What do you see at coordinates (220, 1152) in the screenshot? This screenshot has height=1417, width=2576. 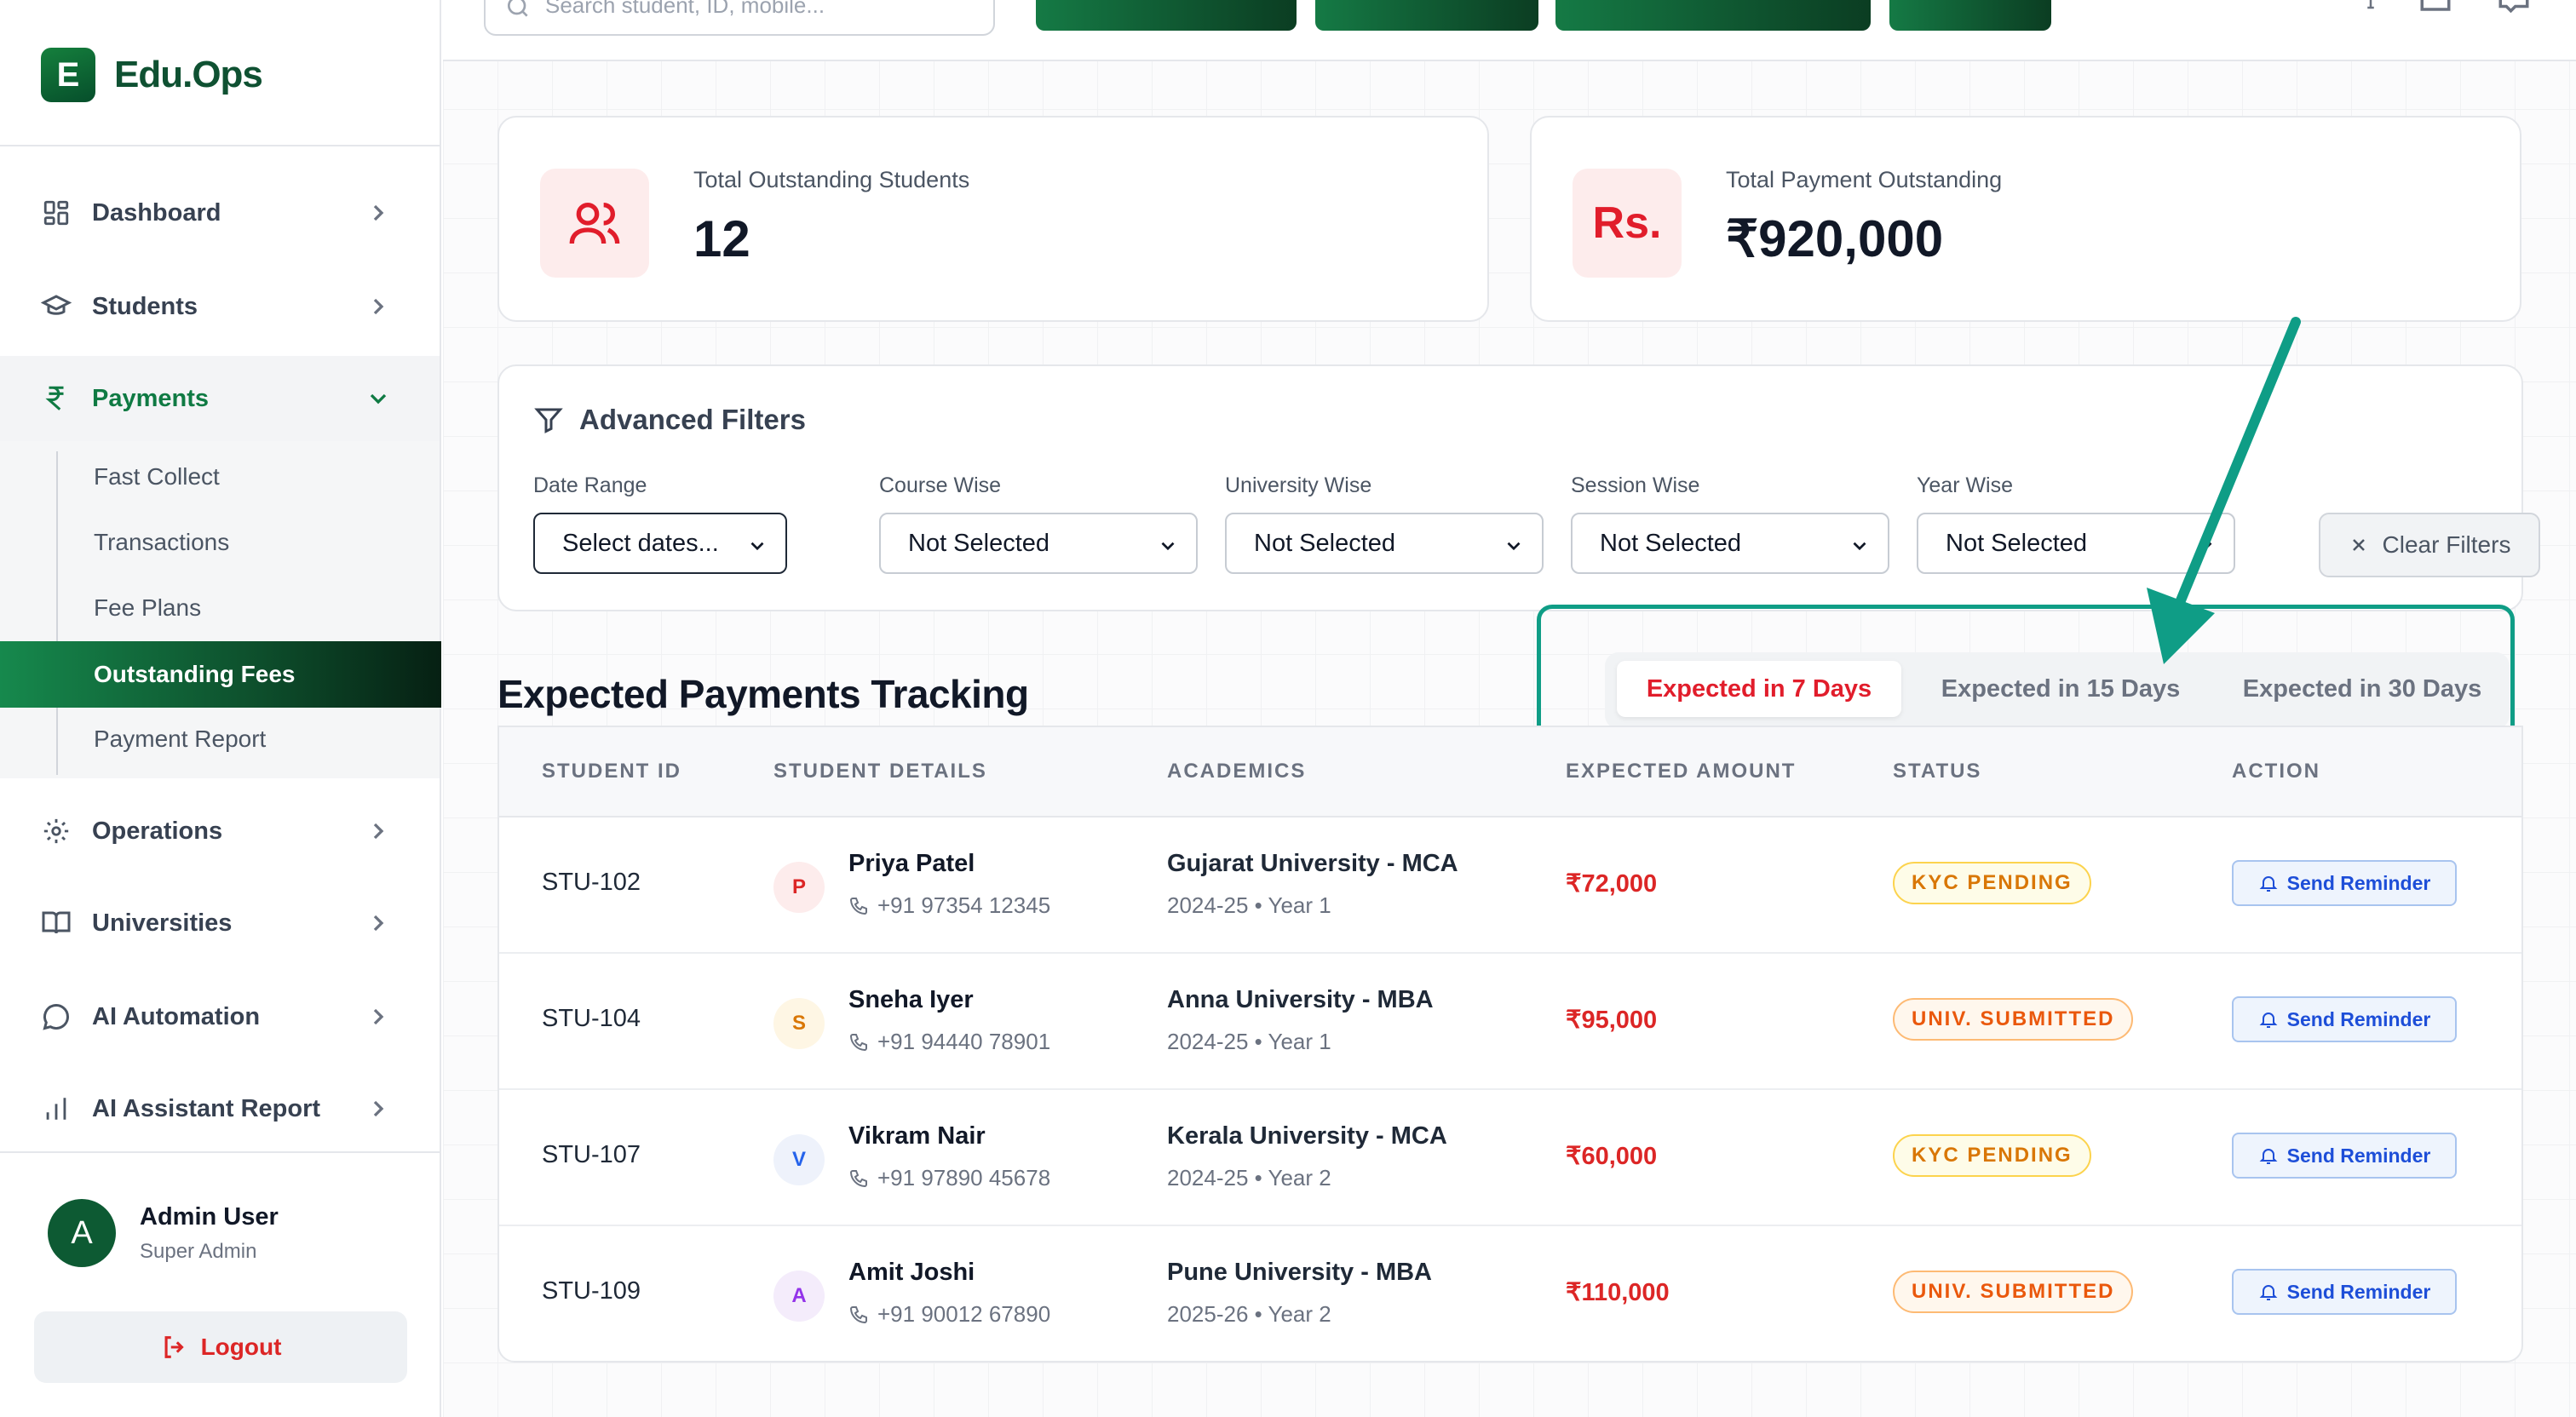 I see `sidebar-divider` at bounding box center [220, 1152].